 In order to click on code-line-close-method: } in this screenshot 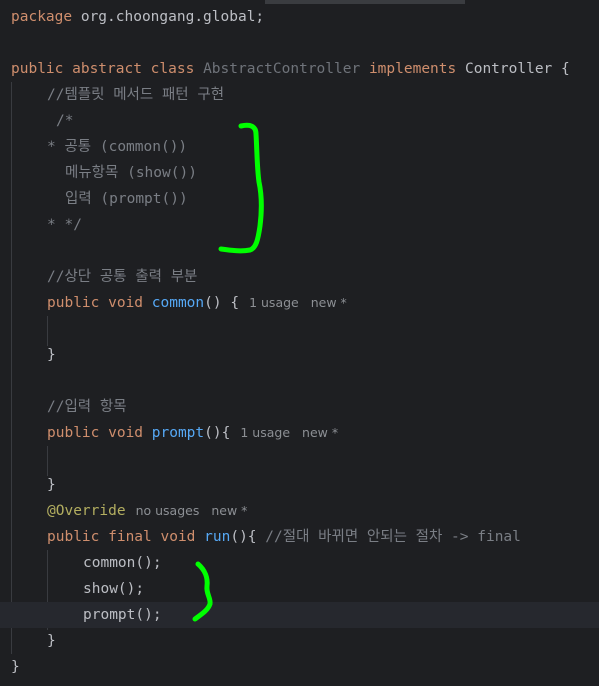, I will do `click(51, 641)`.